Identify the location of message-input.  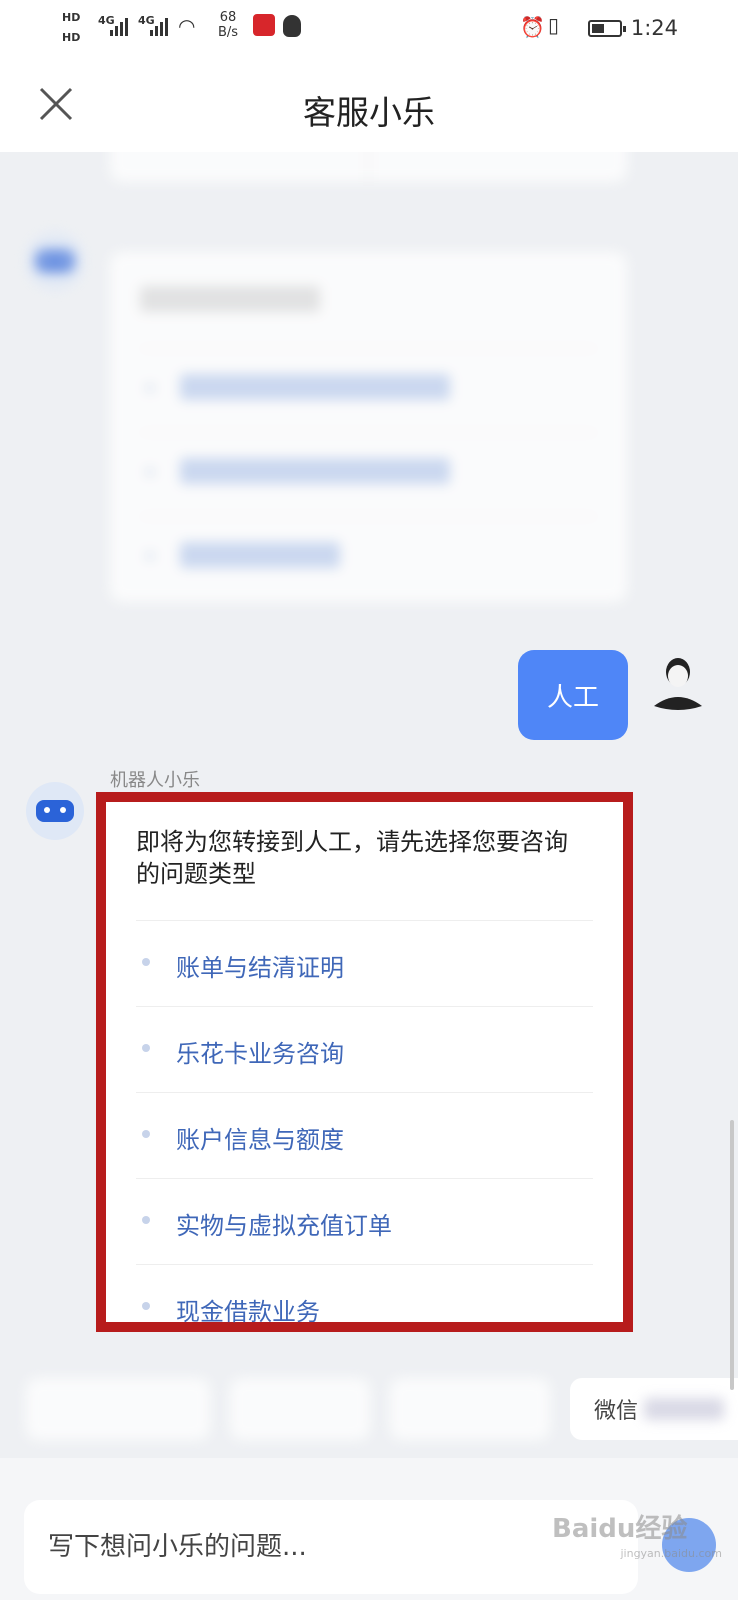
(331, 1547).